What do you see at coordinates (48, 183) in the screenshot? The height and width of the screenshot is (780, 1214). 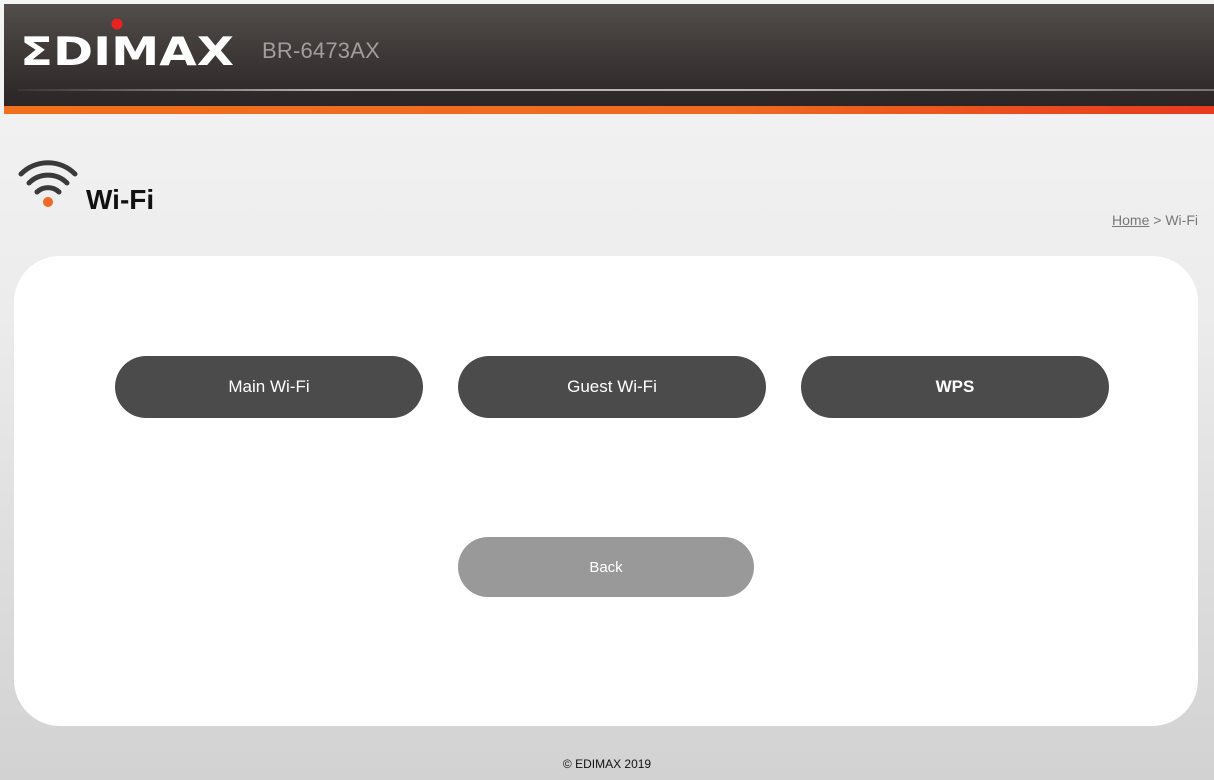 I see `wifi-icon` at bounding box center [48, 183].